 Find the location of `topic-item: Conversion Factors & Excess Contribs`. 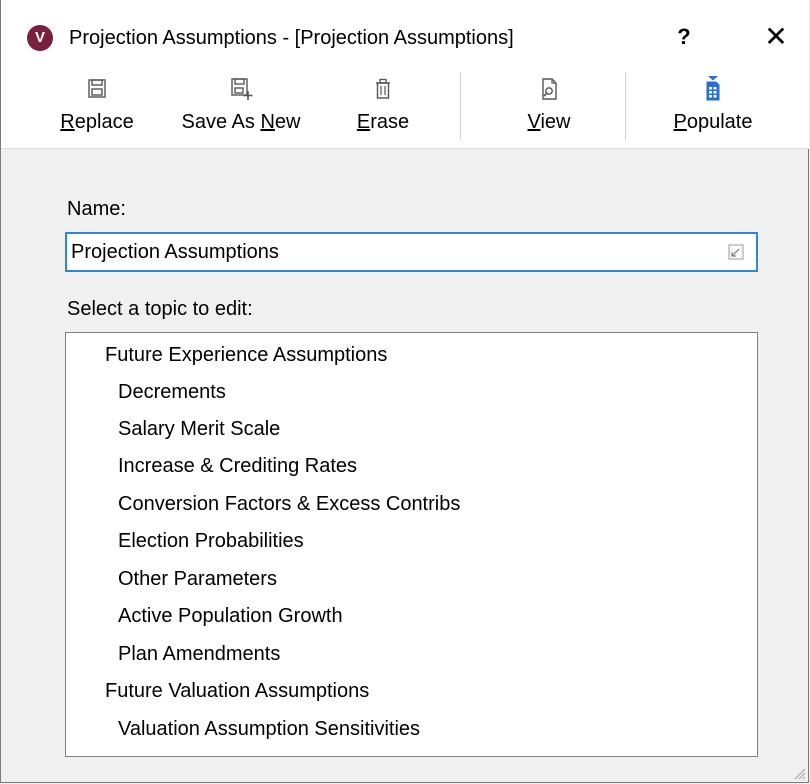

topic-item: Conversion Factors & Excess Contribs is located at coordinates (289, 504).